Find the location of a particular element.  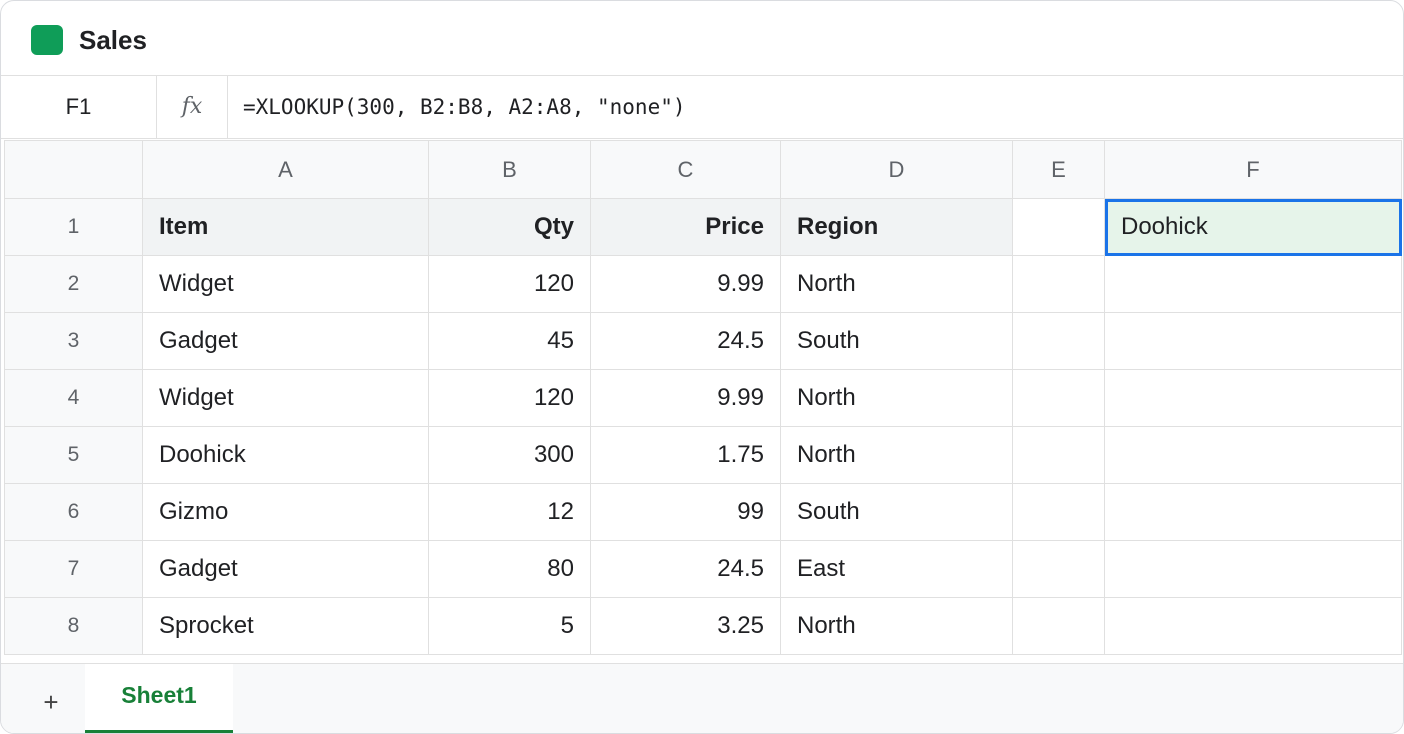

cell-b7: 80 is located at coordinates (509, 569).